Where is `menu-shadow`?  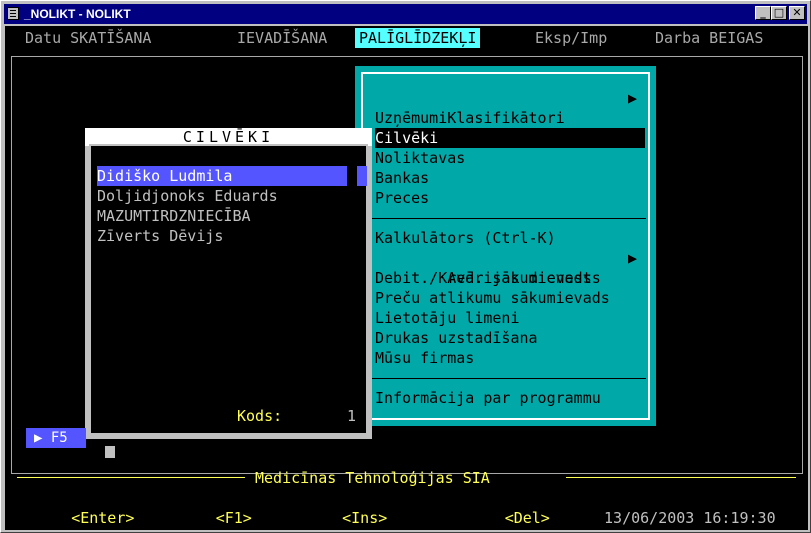
menu-shadow is located at coordinates (667, 267).